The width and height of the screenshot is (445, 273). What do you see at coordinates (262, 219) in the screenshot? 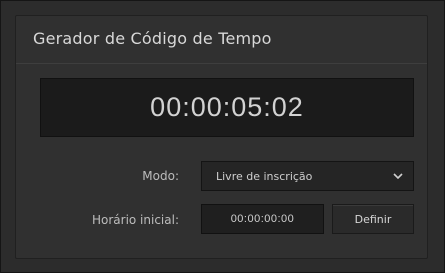
I see `initial-time-input: 00:00:00:00` at bounding box center [262, 219].